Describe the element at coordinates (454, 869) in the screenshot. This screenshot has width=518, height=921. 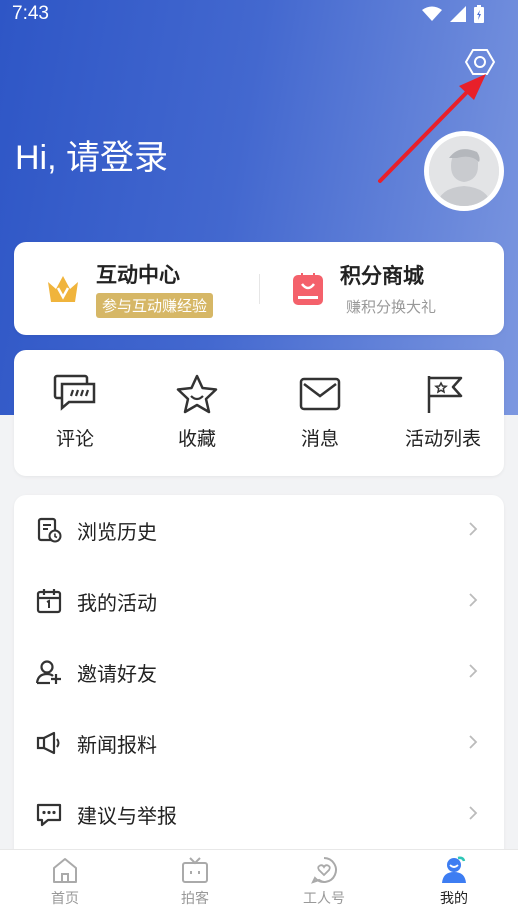
I see `profile-icon` at that location.